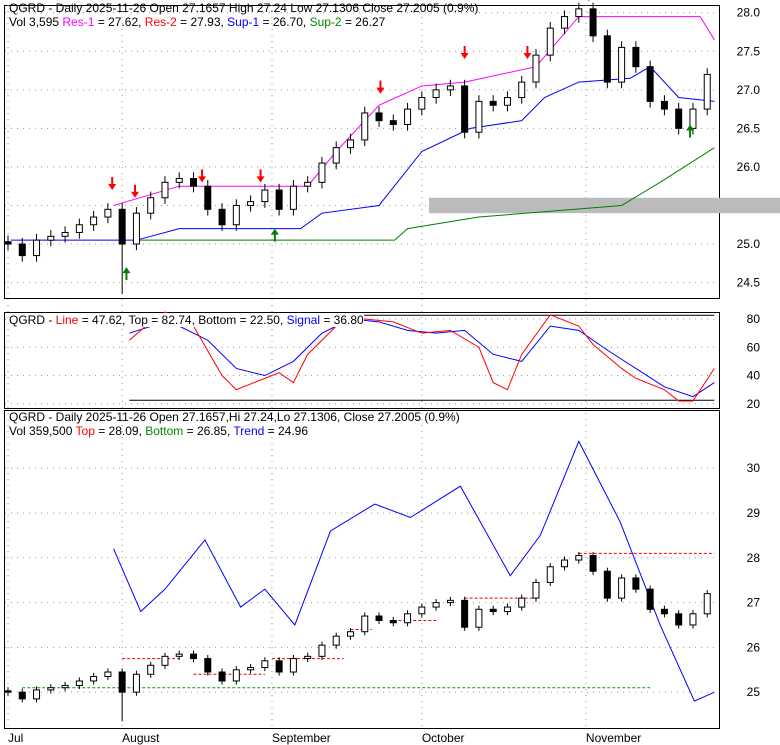 This screenshot has height=745, width=780. What do you see at coordinates (754, 376) in the screenshot?
I see `y-tick-label: 40` at bounding box center [754, 376].